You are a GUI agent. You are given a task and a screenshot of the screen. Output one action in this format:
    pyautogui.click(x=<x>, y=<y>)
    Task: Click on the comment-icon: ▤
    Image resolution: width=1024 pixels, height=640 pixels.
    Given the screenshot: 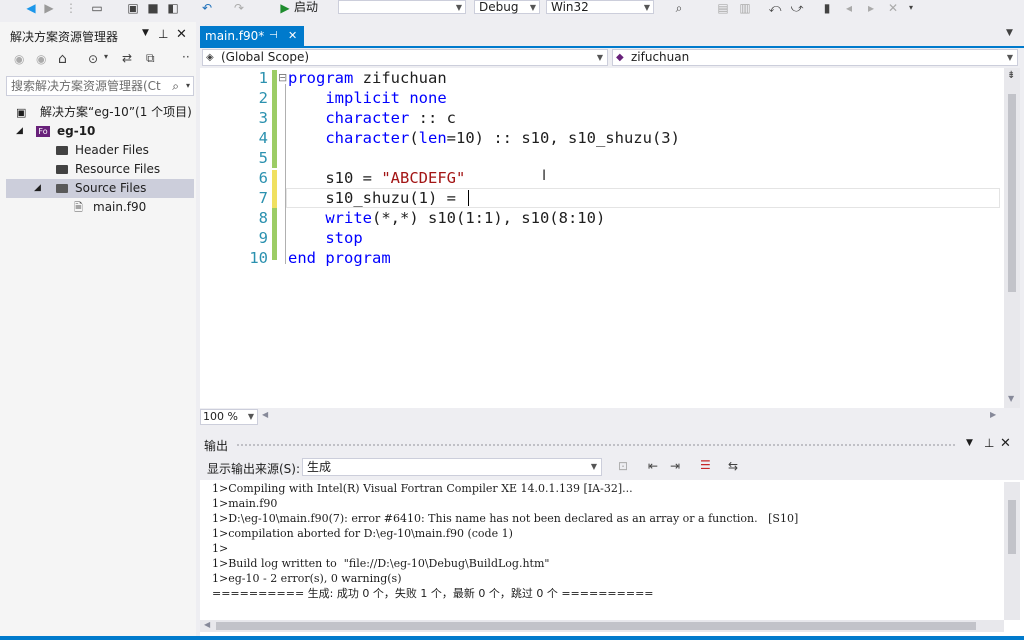 What is the action you would take?
    pyautogui.click(x=723, y=8)
    